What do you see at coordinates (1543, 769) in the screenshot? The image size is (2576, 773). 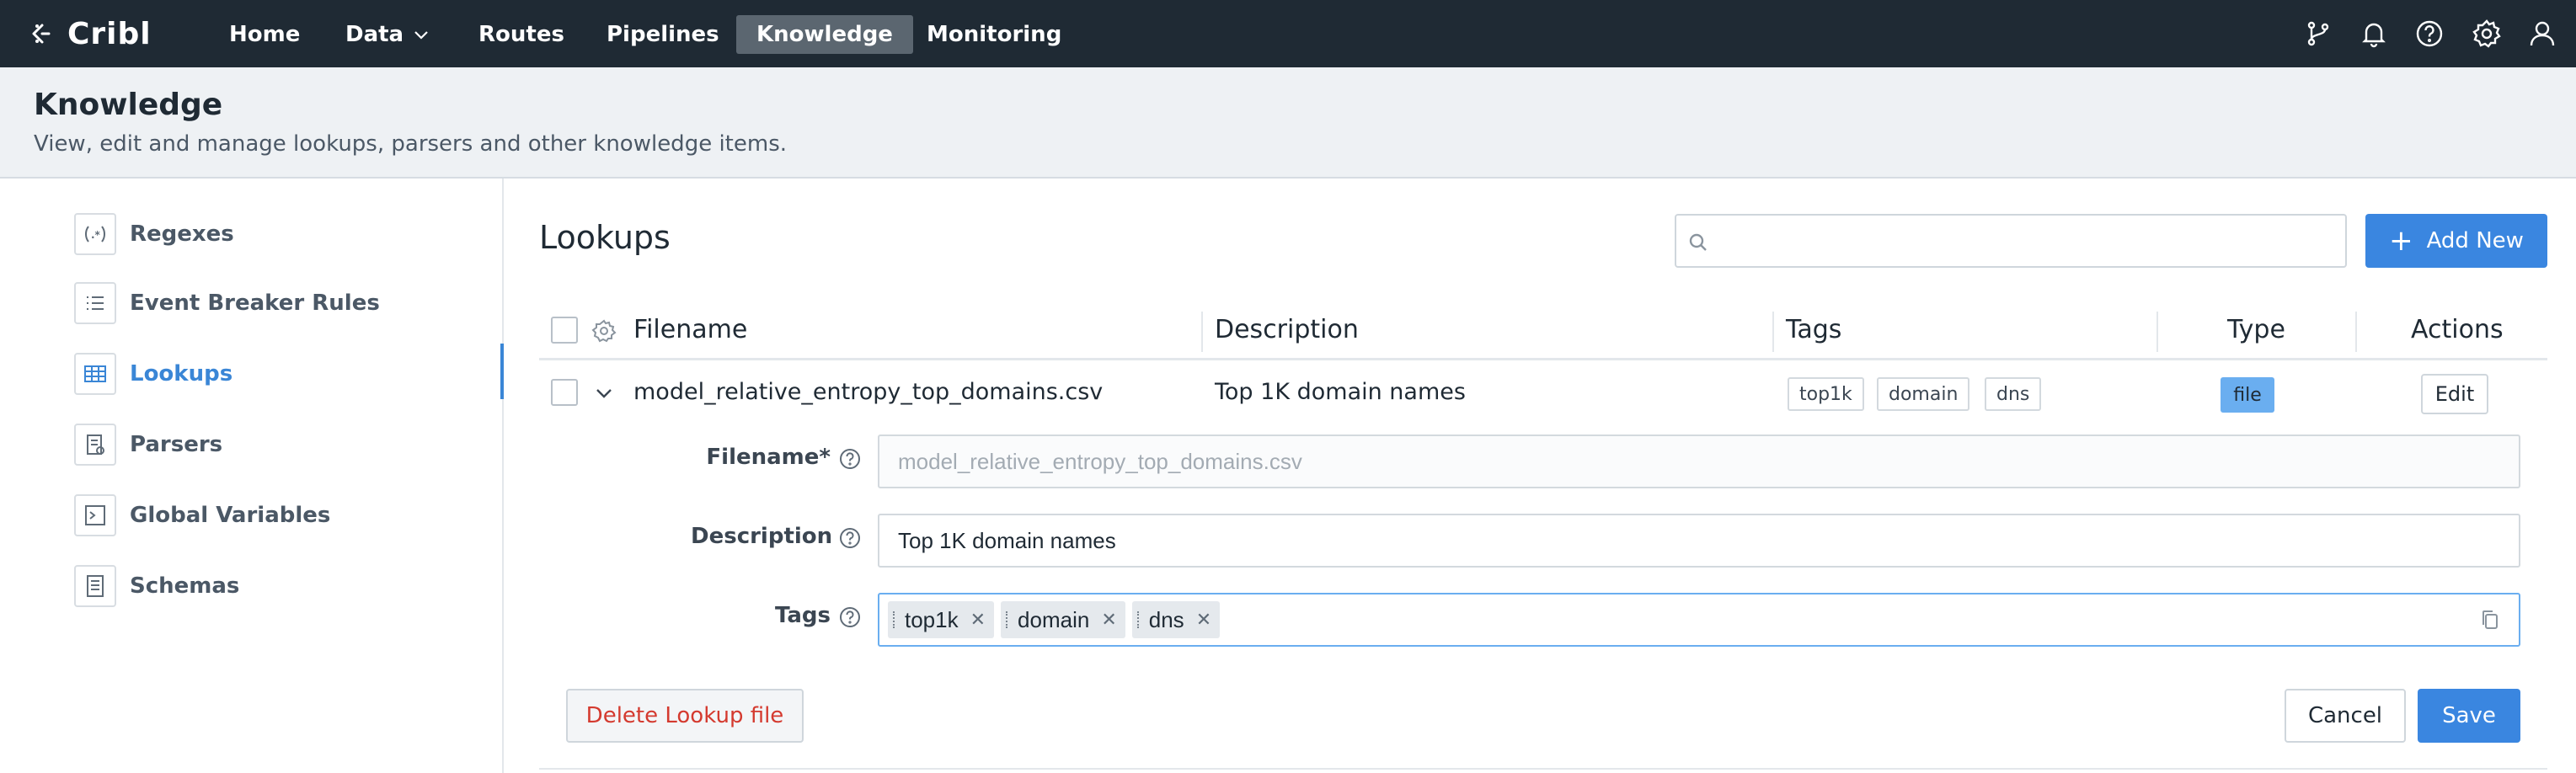 I see `divider` at bounding box center [1543, 769].